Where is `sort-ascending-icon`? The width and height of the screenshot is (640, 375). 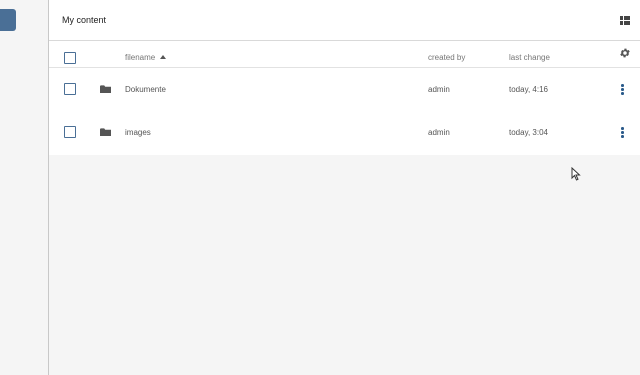 sort-ascending-icon is located at coordinates (163, 57).